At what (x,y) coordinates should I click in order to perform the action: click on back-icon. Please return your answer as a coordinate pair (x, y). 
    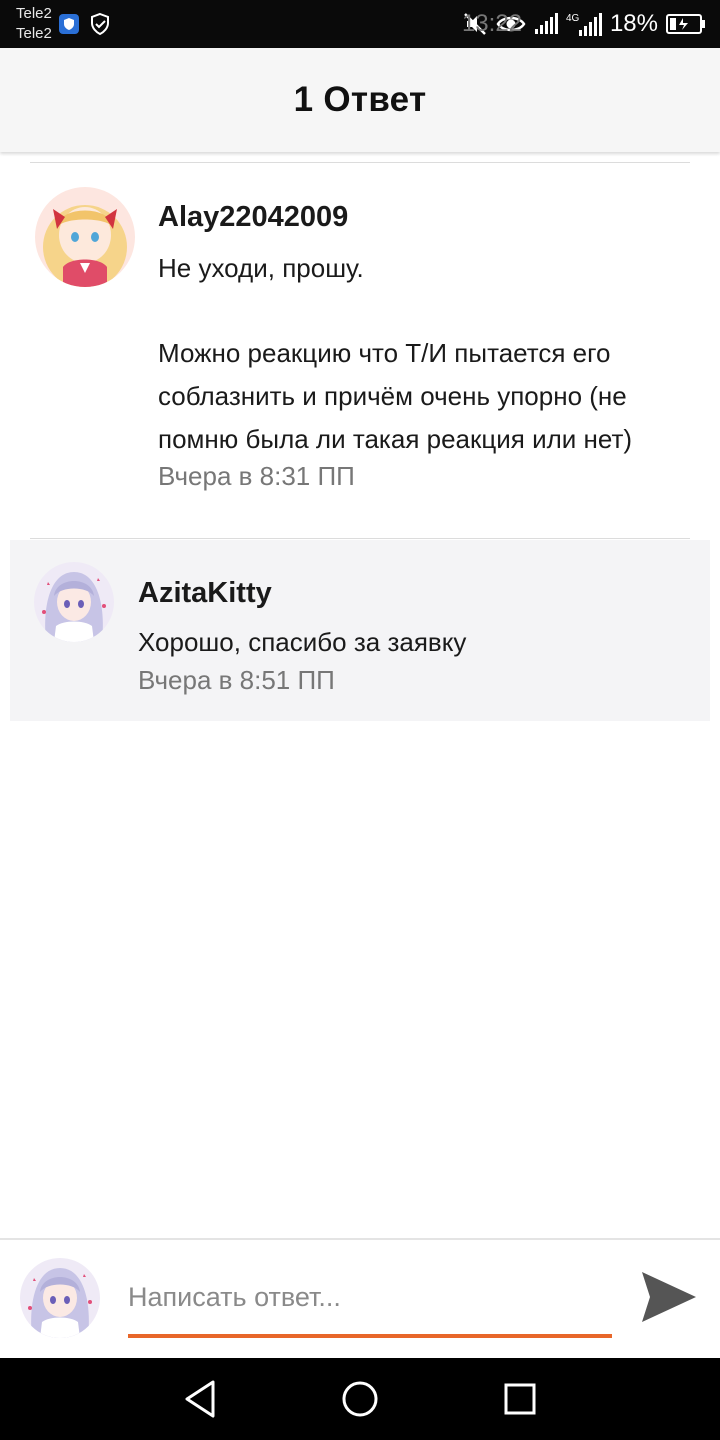
    Looking at the image, I should click on (200, 1399).